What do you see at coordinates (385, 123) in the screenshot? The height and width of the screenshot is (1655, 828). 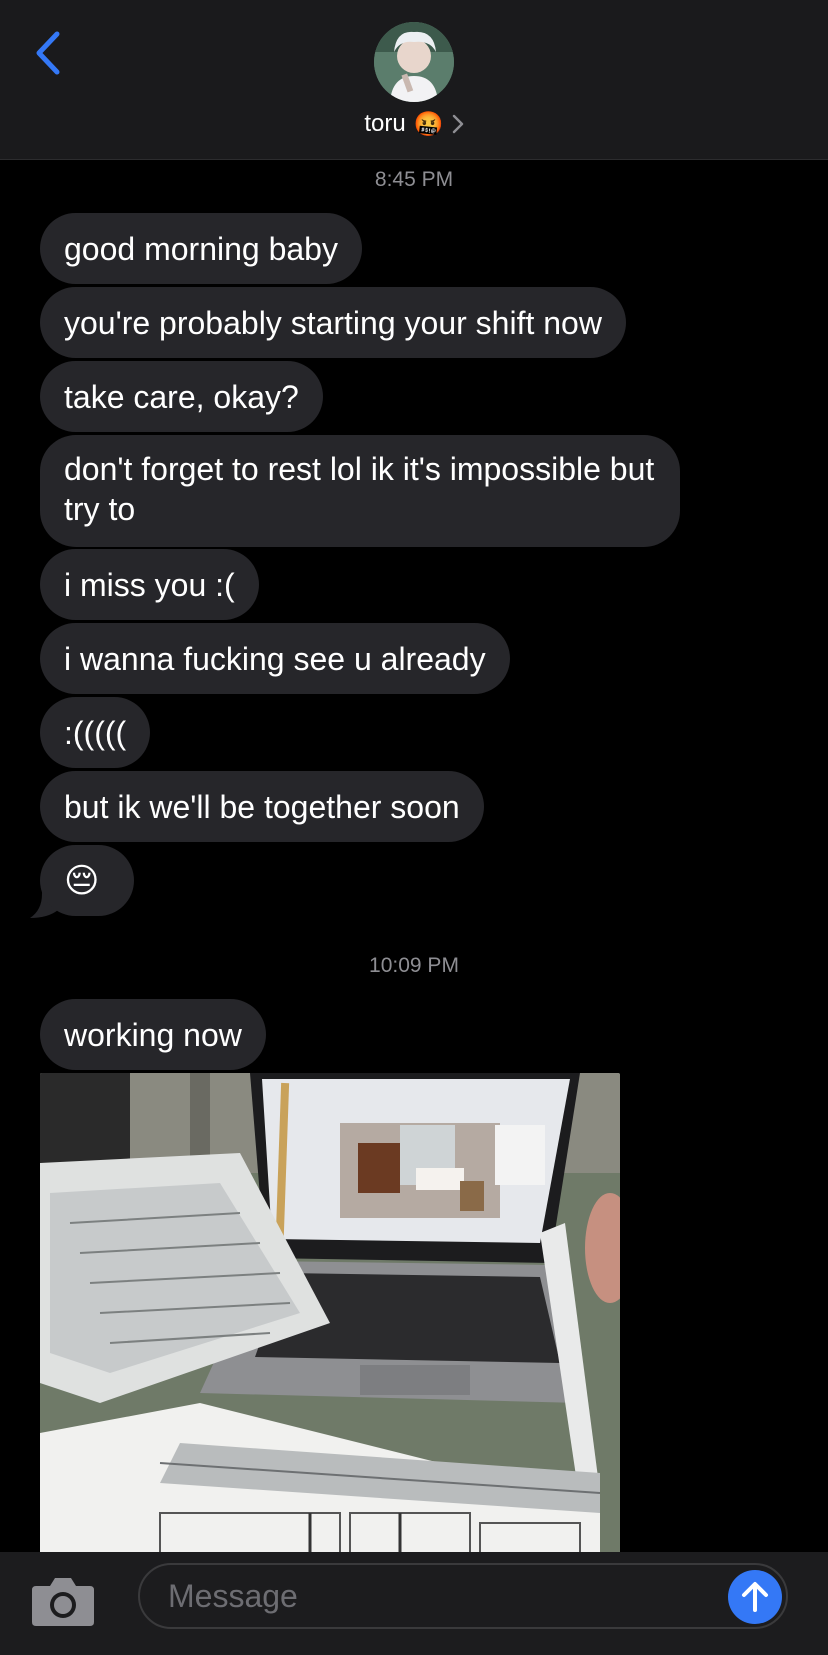 I see `contact-name: toru` at bounding box center [385, 123].